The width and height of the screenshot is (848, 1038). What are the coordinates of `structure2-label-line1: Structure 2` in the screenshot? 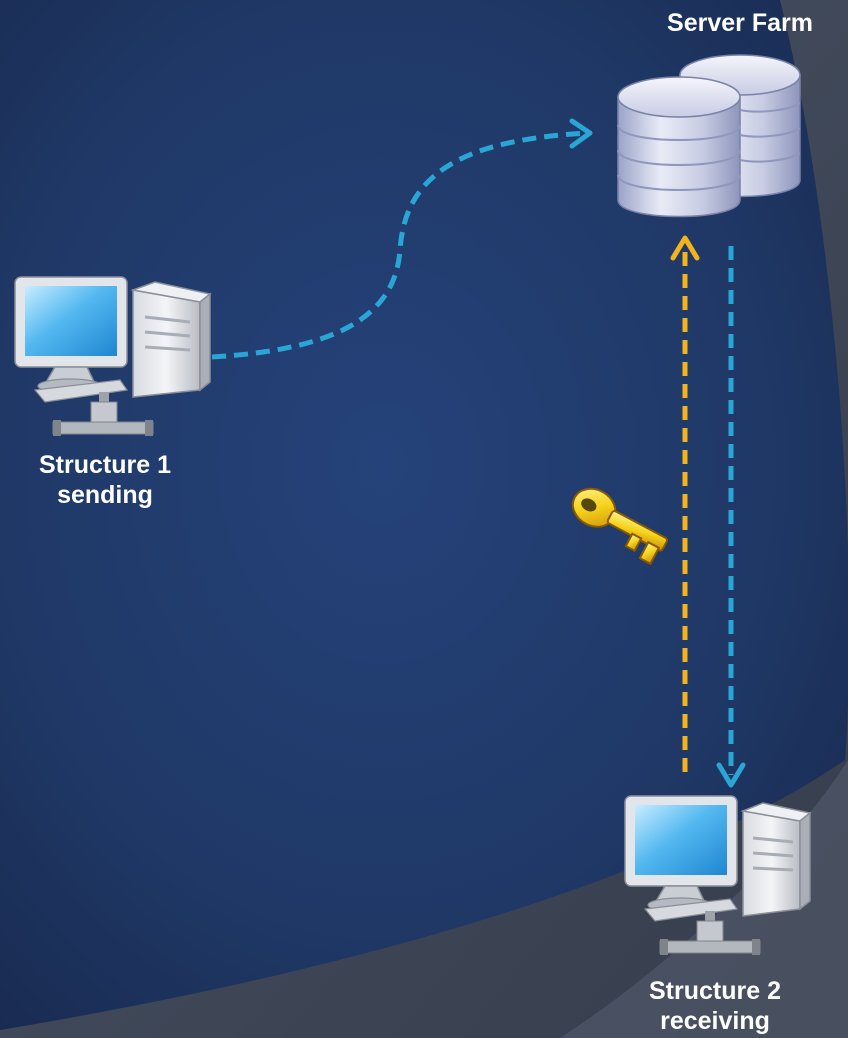 It's located at (715, 991).